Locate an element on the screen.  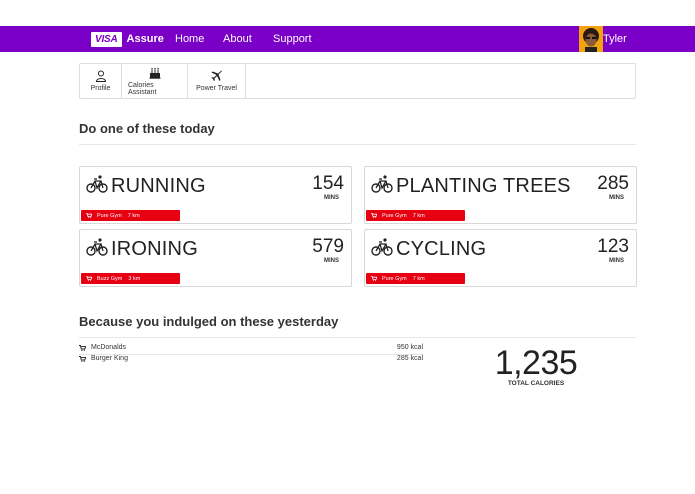
brand: VISA Assure is located at coordinates (127, 39).